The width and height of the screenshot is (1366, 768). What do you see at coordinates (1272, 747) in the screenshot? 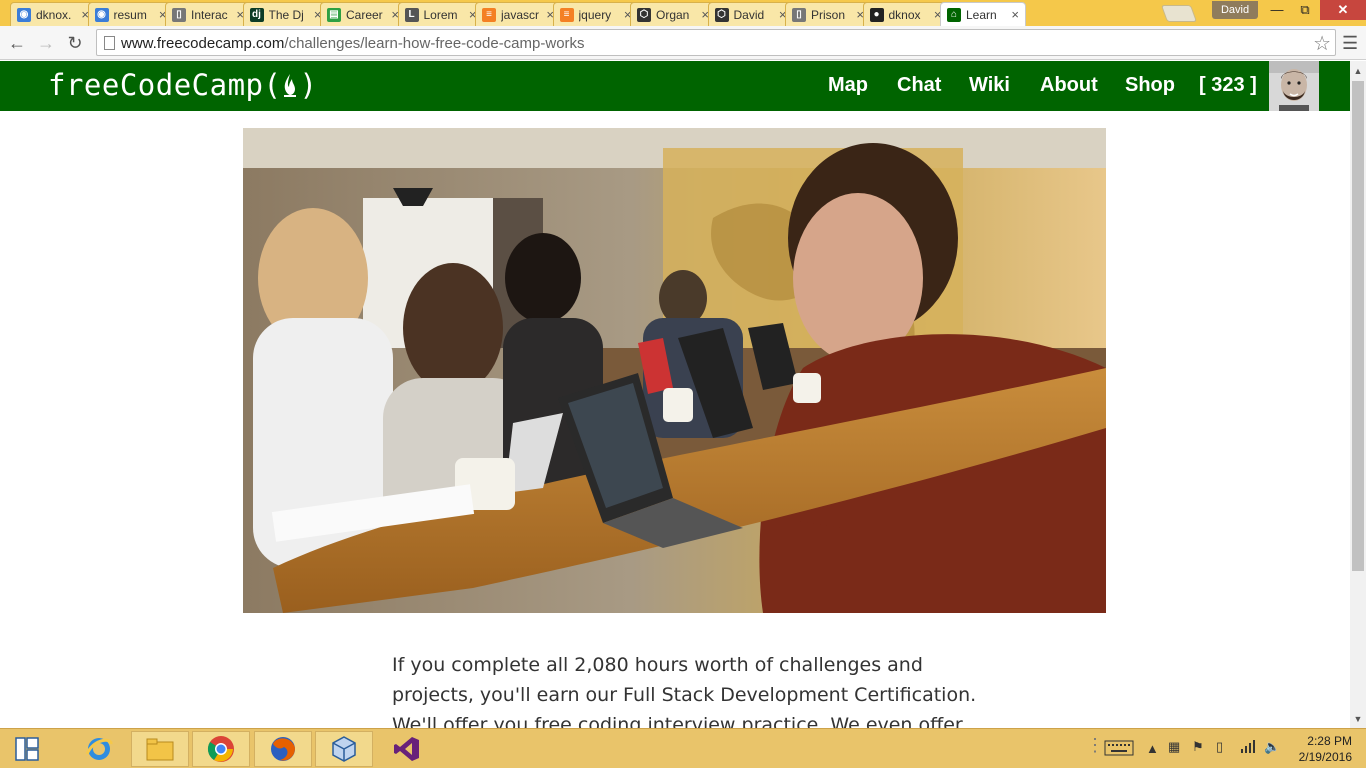
I see `volume-icon: 🔈` at bounding box center [1272, 747].